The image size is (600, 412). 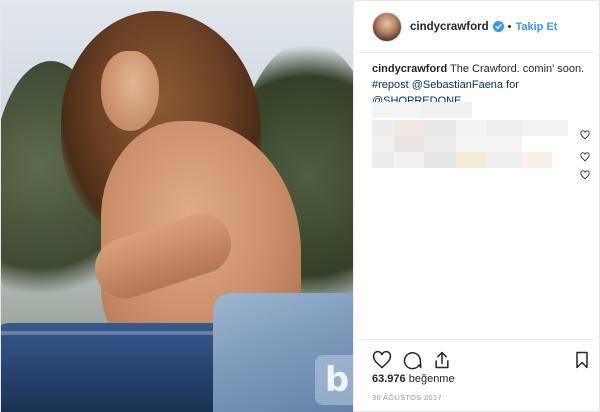 What do you see at coordinates (582, 360) in the screenshot?
I see `bookmark-icon` at bounding box center [582, 360].